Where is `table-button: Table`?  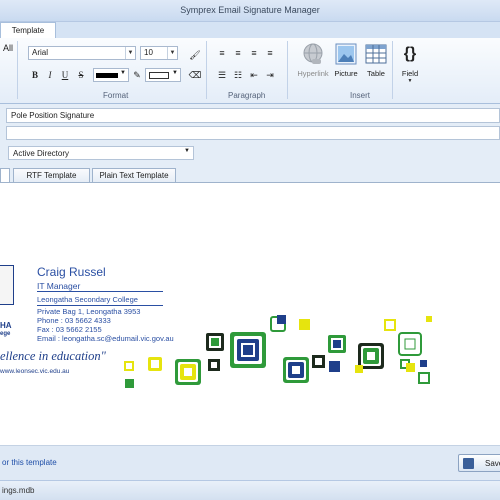 table-button: Table is located at coordinates (376, 60).